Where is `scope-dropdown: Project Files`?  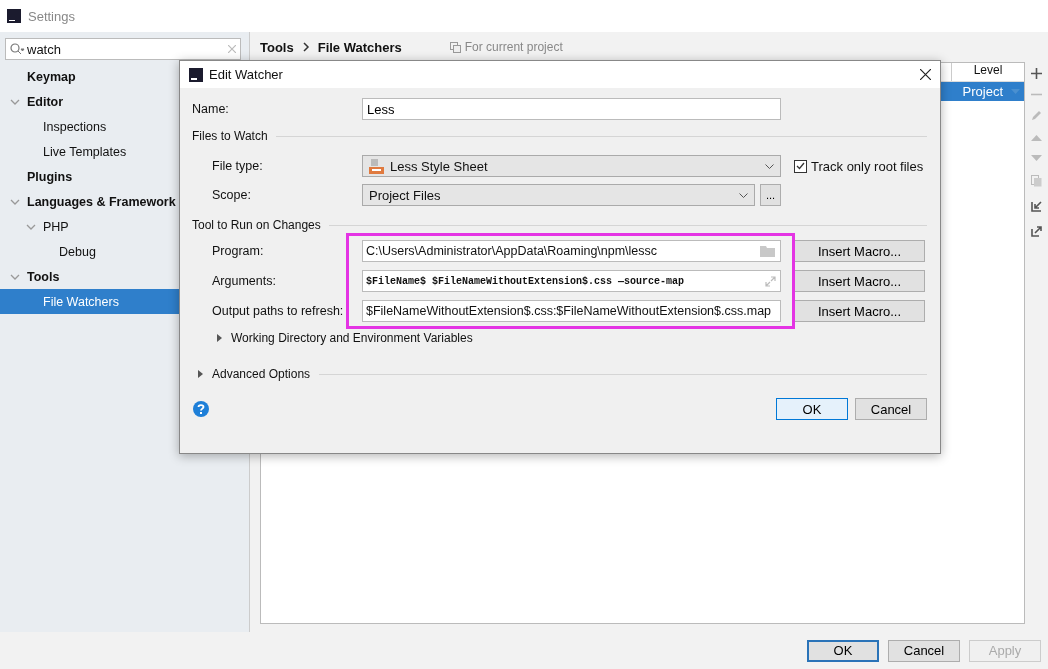 scope-dropdown: Project Files is located at coordinates (558, 195).